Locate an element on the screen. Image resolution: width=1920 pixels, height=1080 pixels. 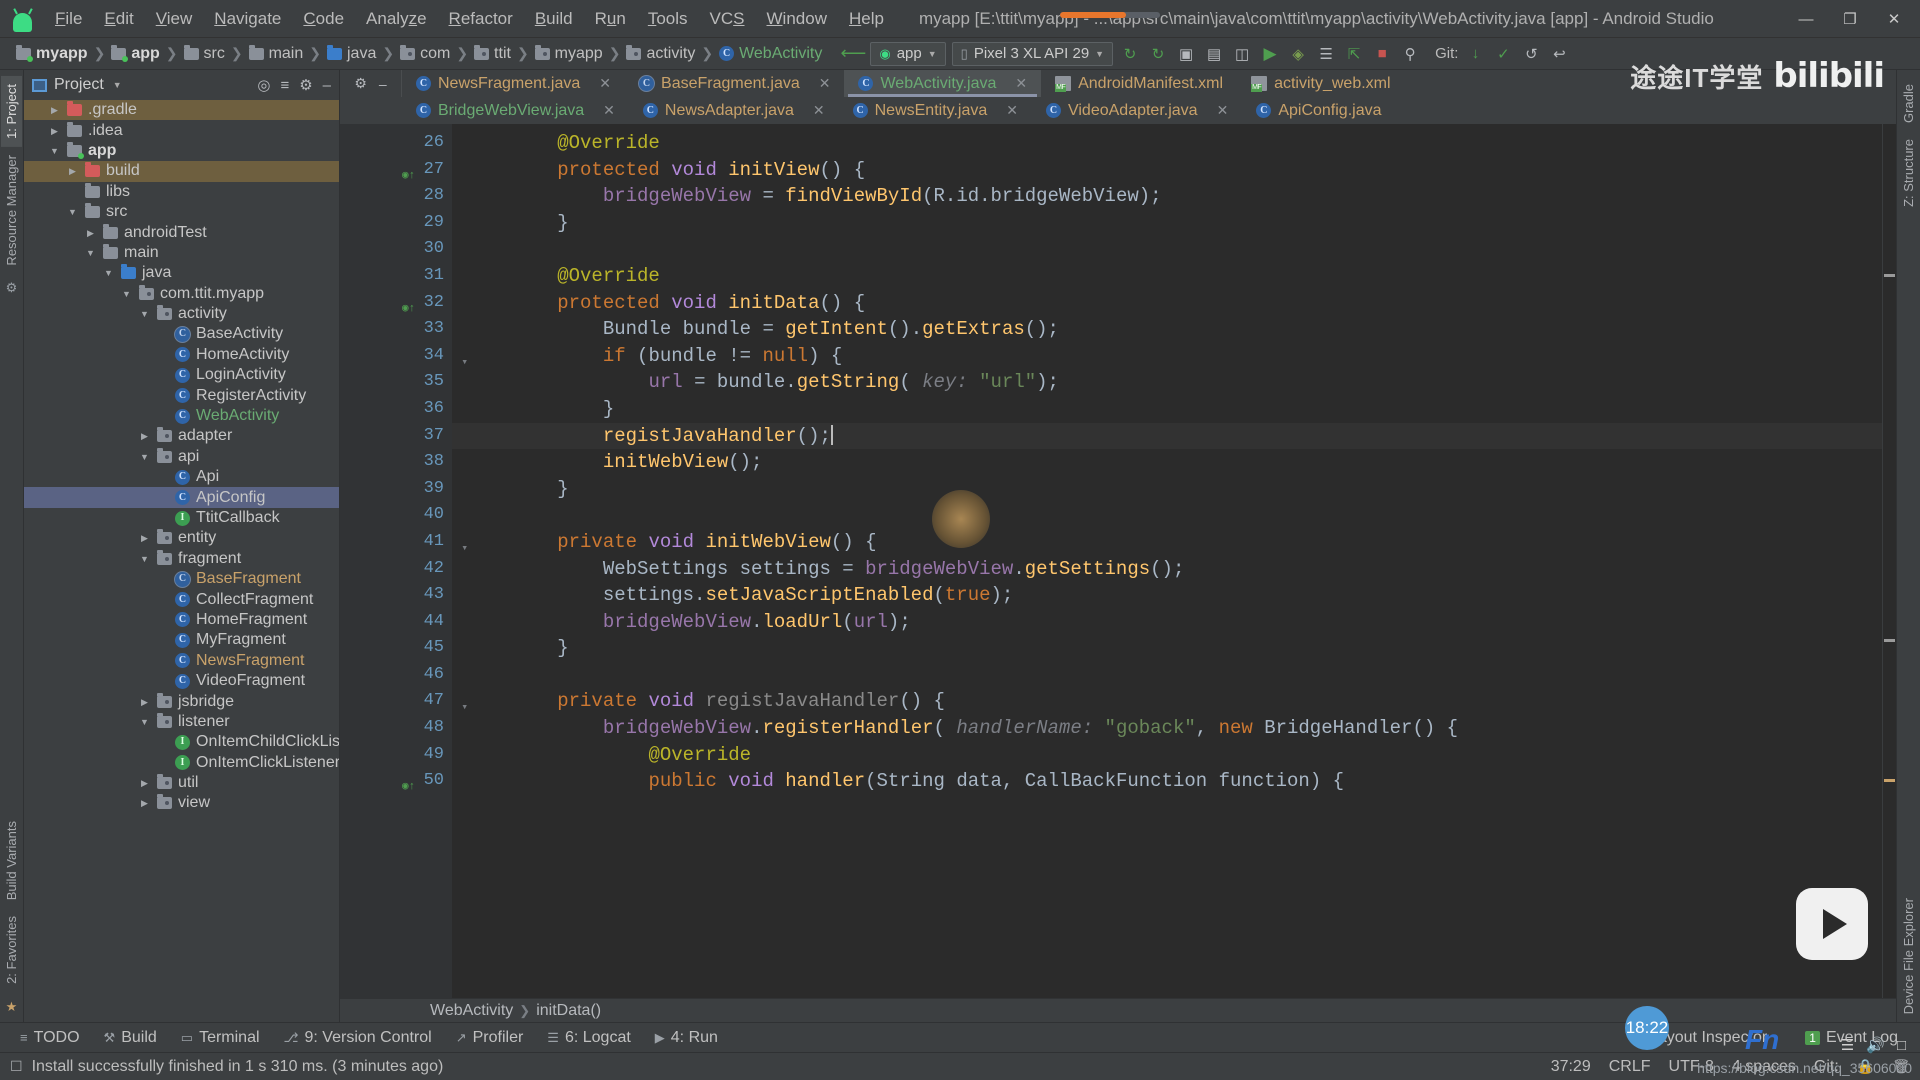
avd-manager-icon: ▣ is located at coordinates (1186, 54).